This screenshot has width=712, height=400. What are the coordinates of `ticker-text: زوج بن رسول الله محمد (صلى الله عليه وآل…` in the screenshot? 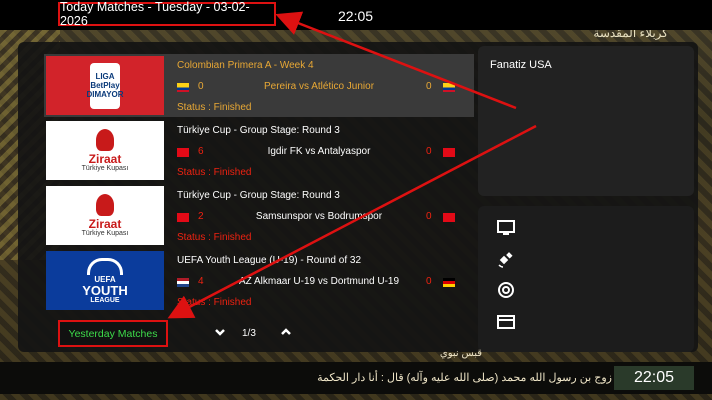 It's located at (464, 378).